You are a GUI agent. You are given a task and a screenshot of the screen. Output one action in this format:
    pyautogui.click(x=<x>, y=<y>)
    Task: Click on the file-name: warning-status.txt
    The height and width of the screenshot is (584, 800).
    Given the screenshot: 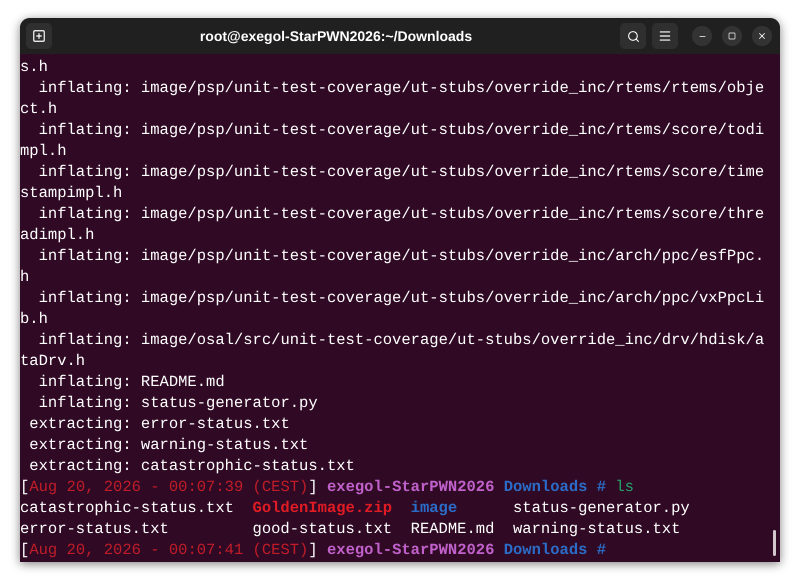 What is the action you would take?
    pyautogui.click(x=596, y=529)
    